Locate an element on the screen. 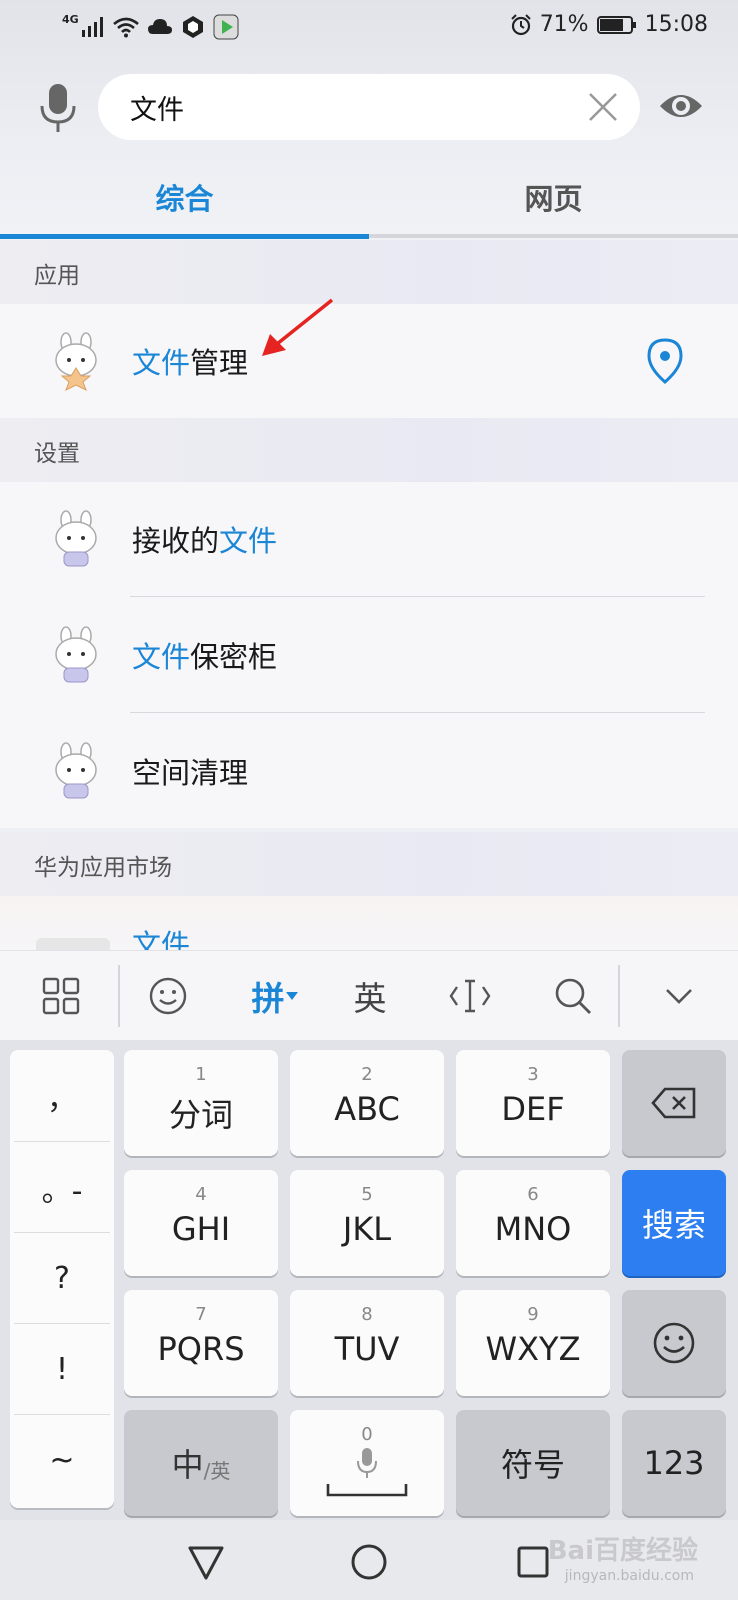  clock: 15:08 is located at coordinates (676, 24).